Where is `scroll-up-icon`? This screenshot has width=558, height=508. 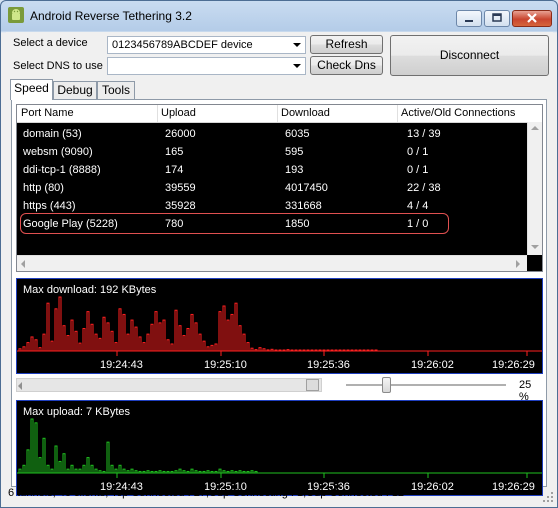
scroll-up-icon is located at coordinates (535, 128).